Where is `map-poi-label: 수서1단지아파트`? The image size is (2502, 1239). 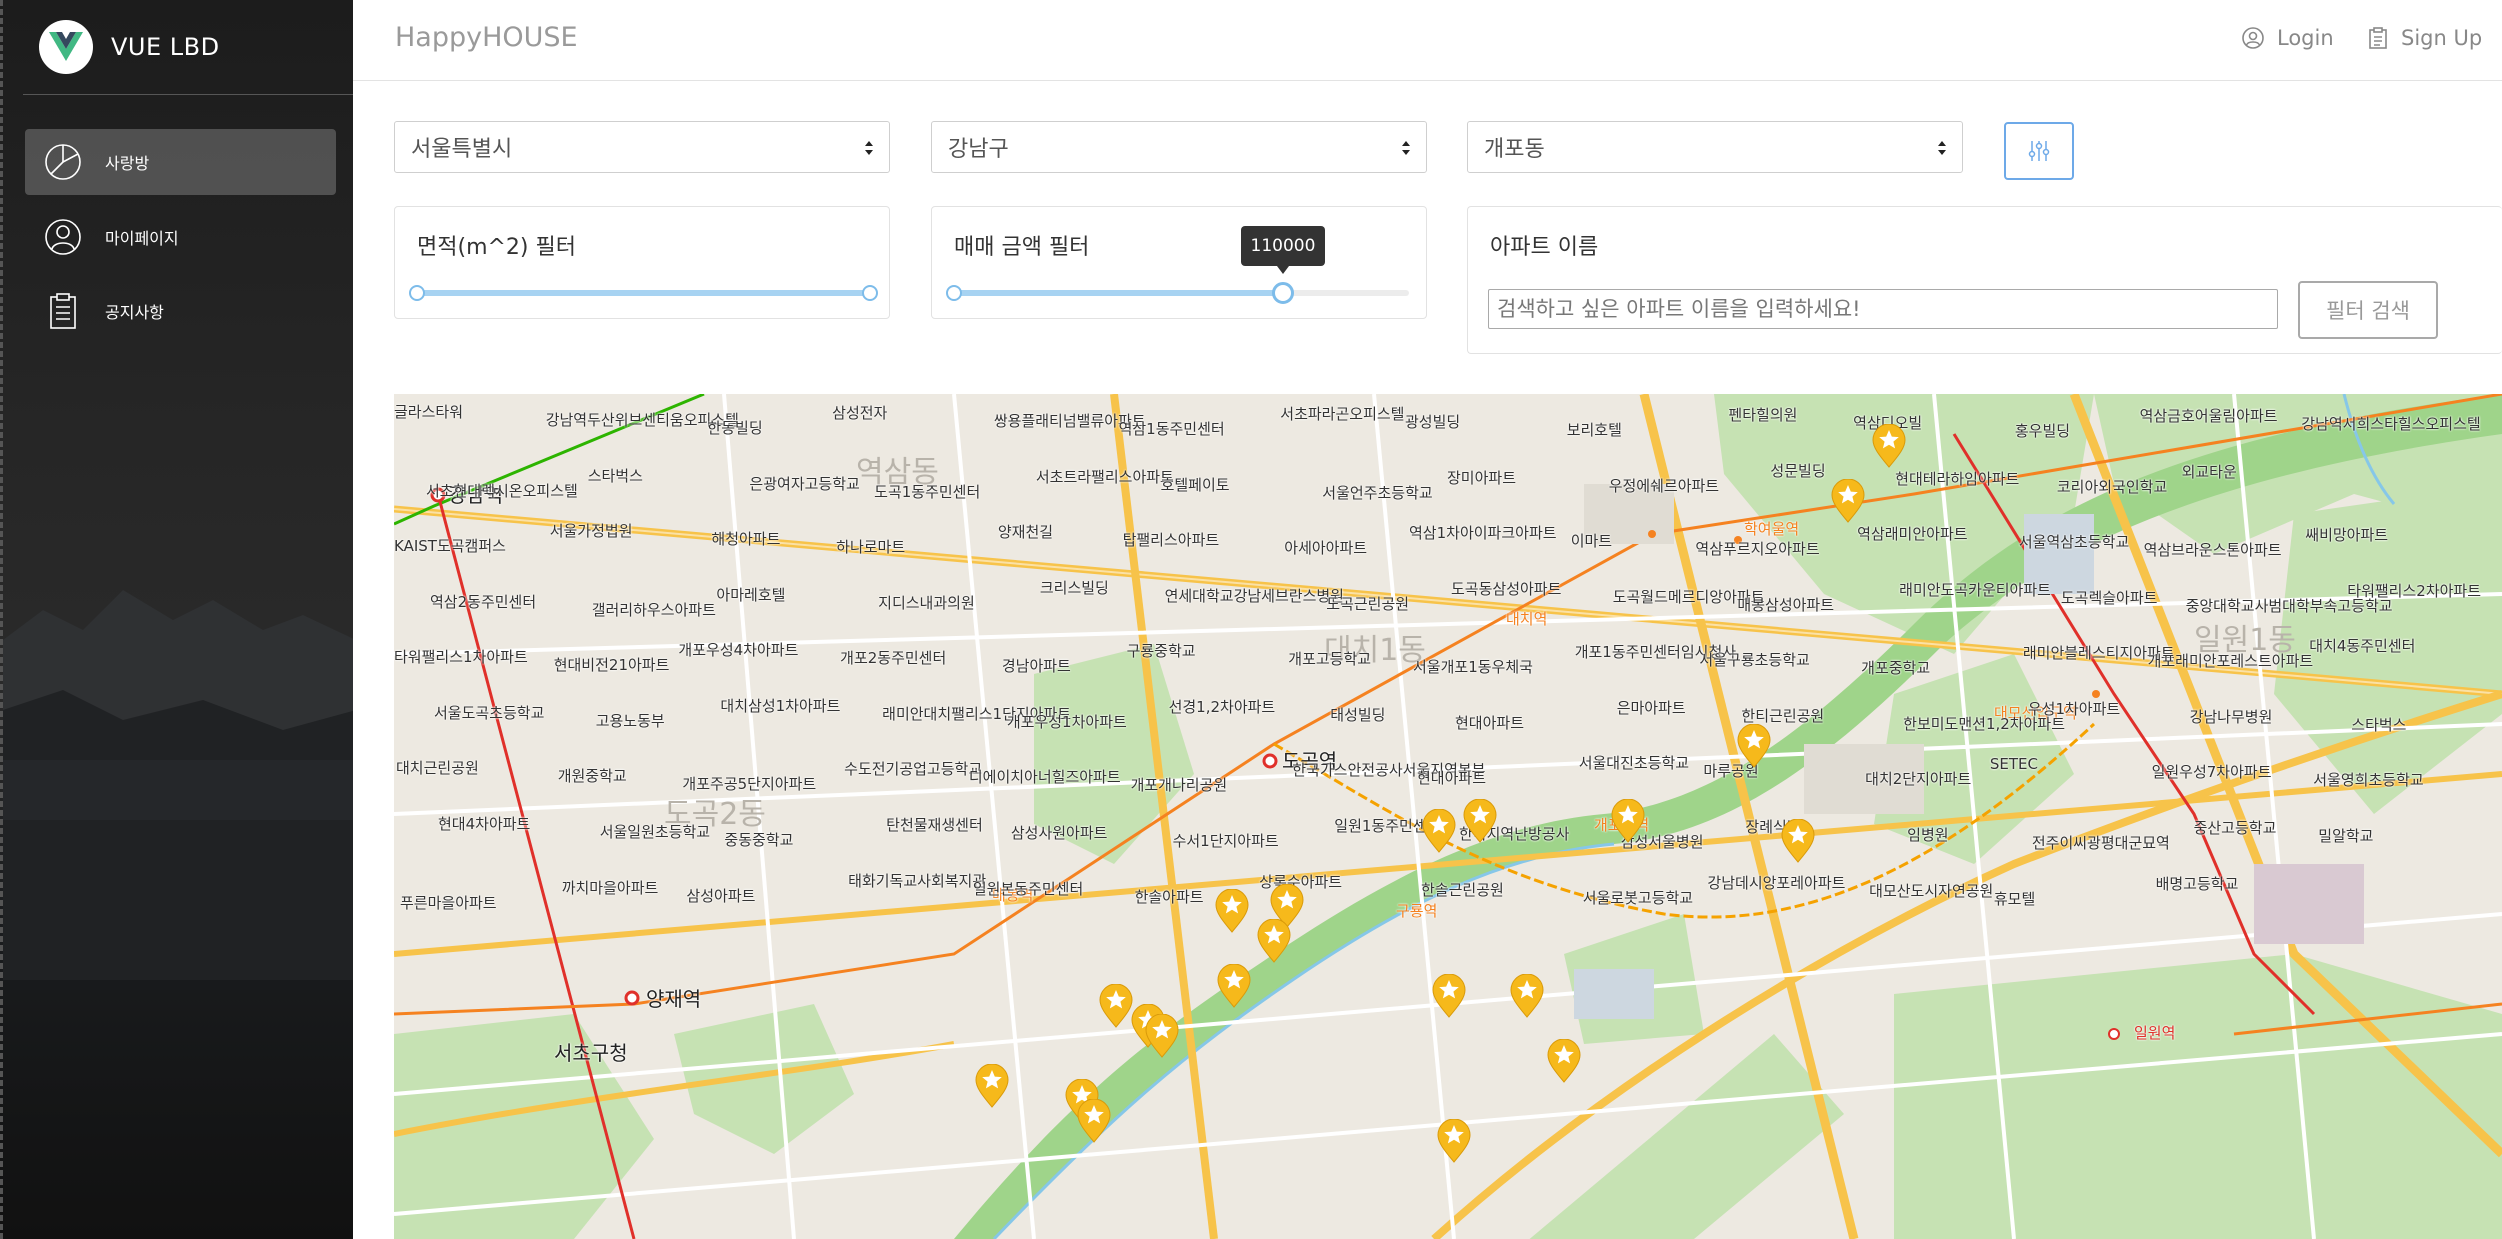
map-poi-label: 수서1단지아파트 is located at coordinates (1225, 841).